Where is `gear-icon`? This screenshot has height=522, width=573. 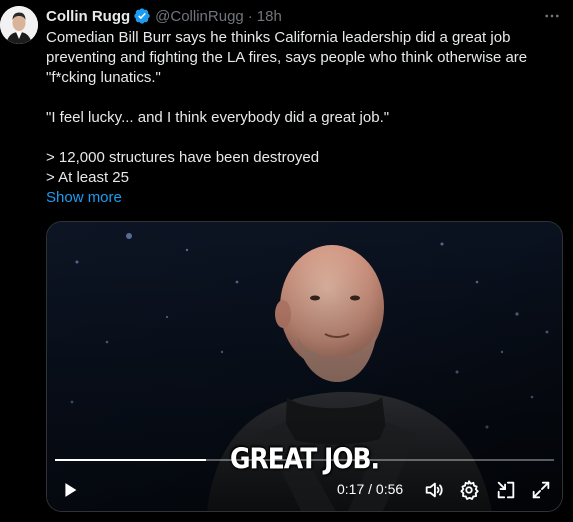
gear-icon is located at coordinates (469, 490).